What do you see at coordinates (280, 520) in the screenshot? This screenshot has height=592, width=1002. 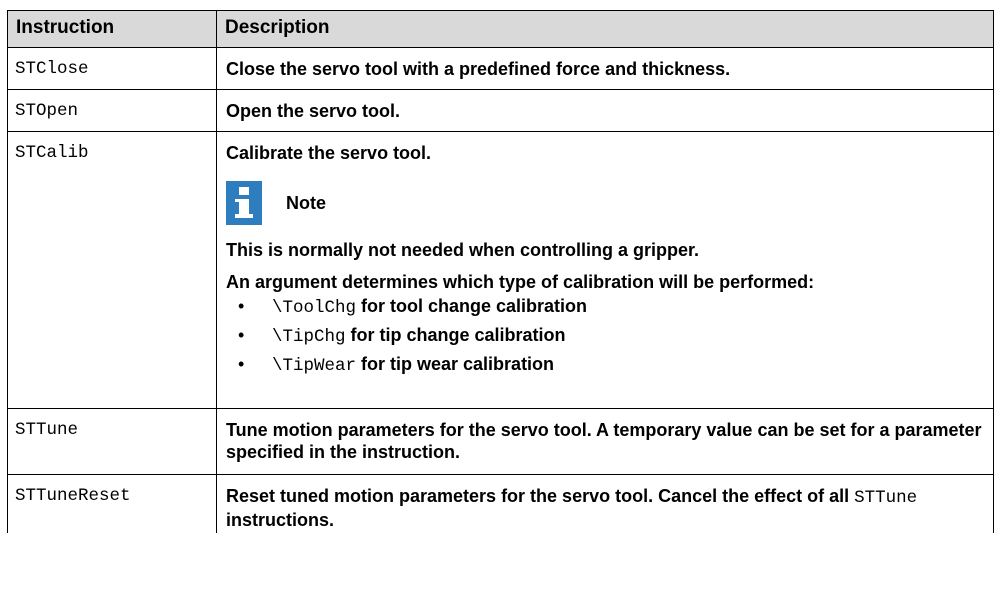 I see `description-text: instructions.` at bounding box center [280, 520].